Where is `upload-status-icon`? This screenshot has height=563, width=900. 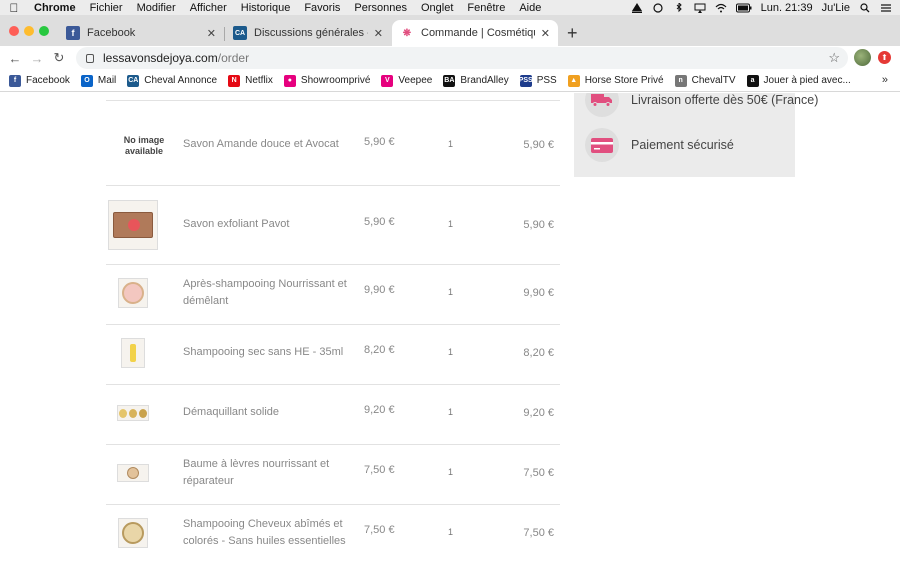 upload-status-icon is located at coordinates (637, 7).